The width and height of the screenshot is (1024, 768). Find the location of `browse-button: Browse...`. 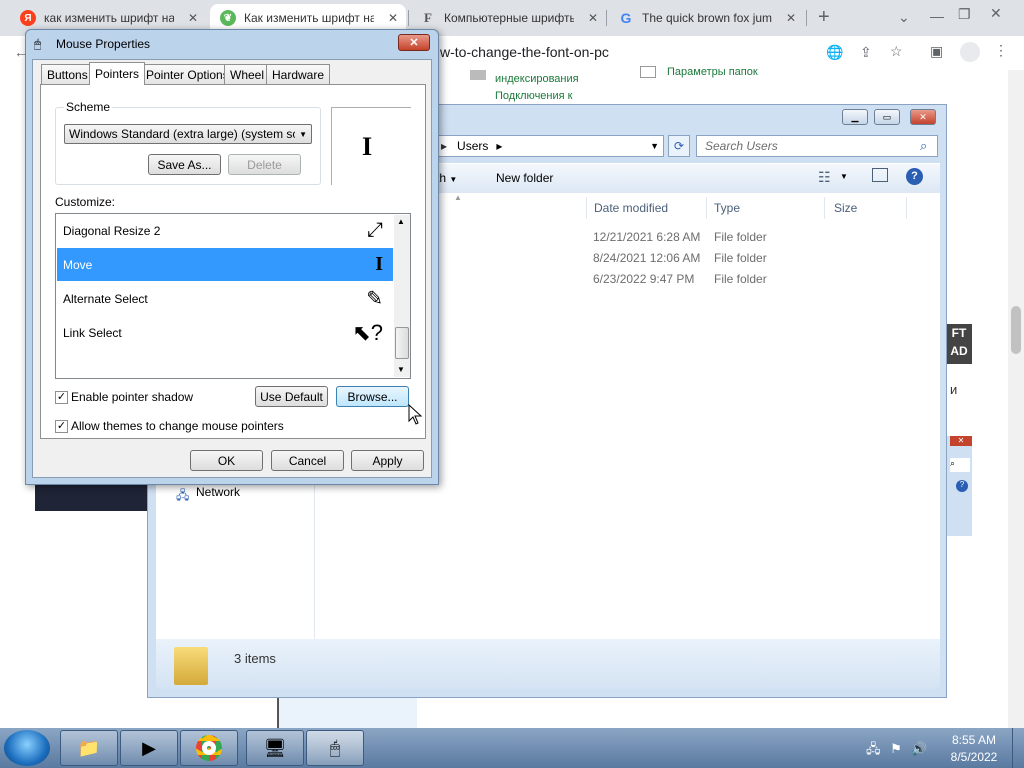

browse-button: Browse... is located at coordinates (372, 396).